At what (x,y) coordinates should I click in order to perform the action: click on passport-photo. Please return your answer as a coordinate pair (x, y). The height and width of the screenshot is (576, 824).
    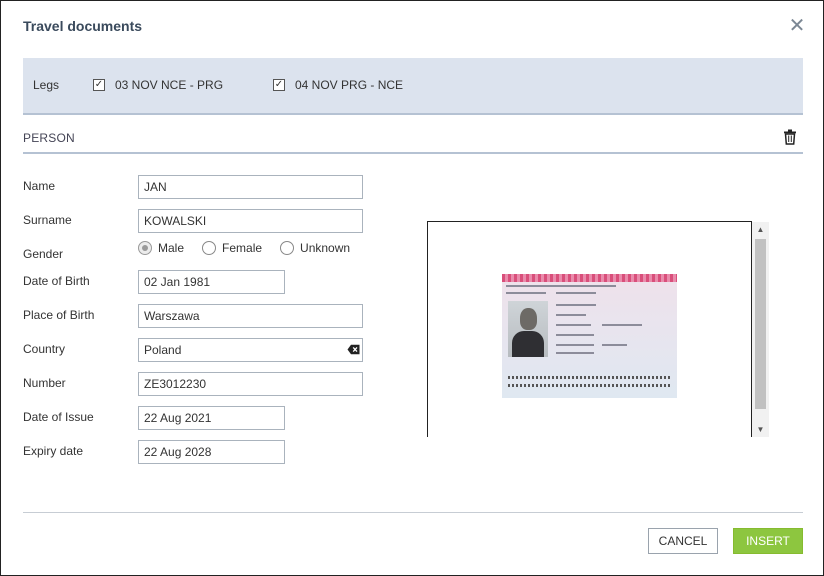
    Looking at the image, I should click on (528, 329).